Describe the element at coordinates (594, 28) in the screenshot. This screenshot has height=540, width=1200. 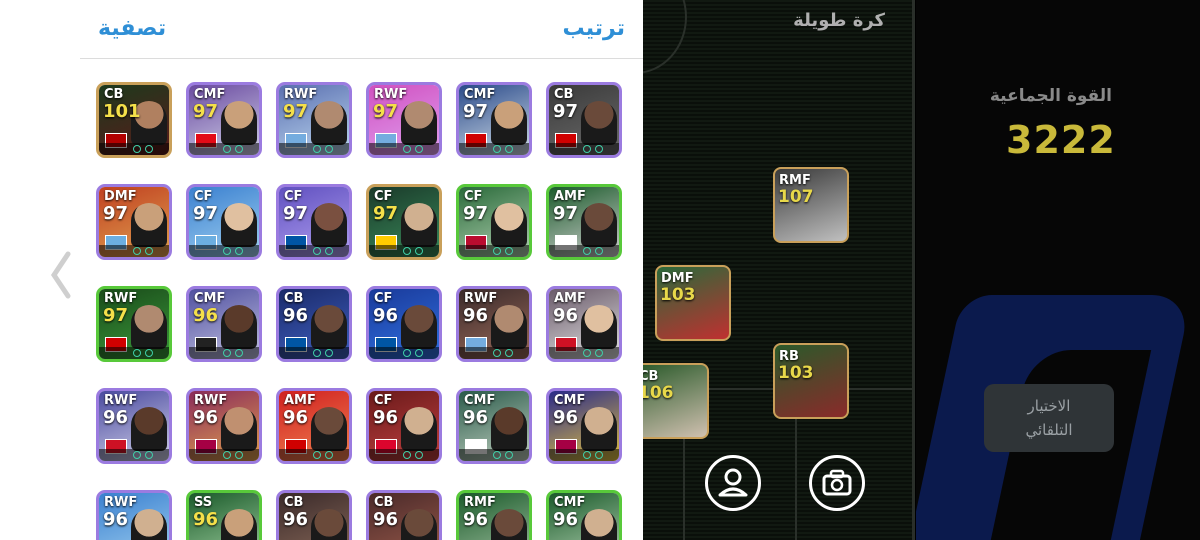
I see `sort-button: ترتيب` at that location.